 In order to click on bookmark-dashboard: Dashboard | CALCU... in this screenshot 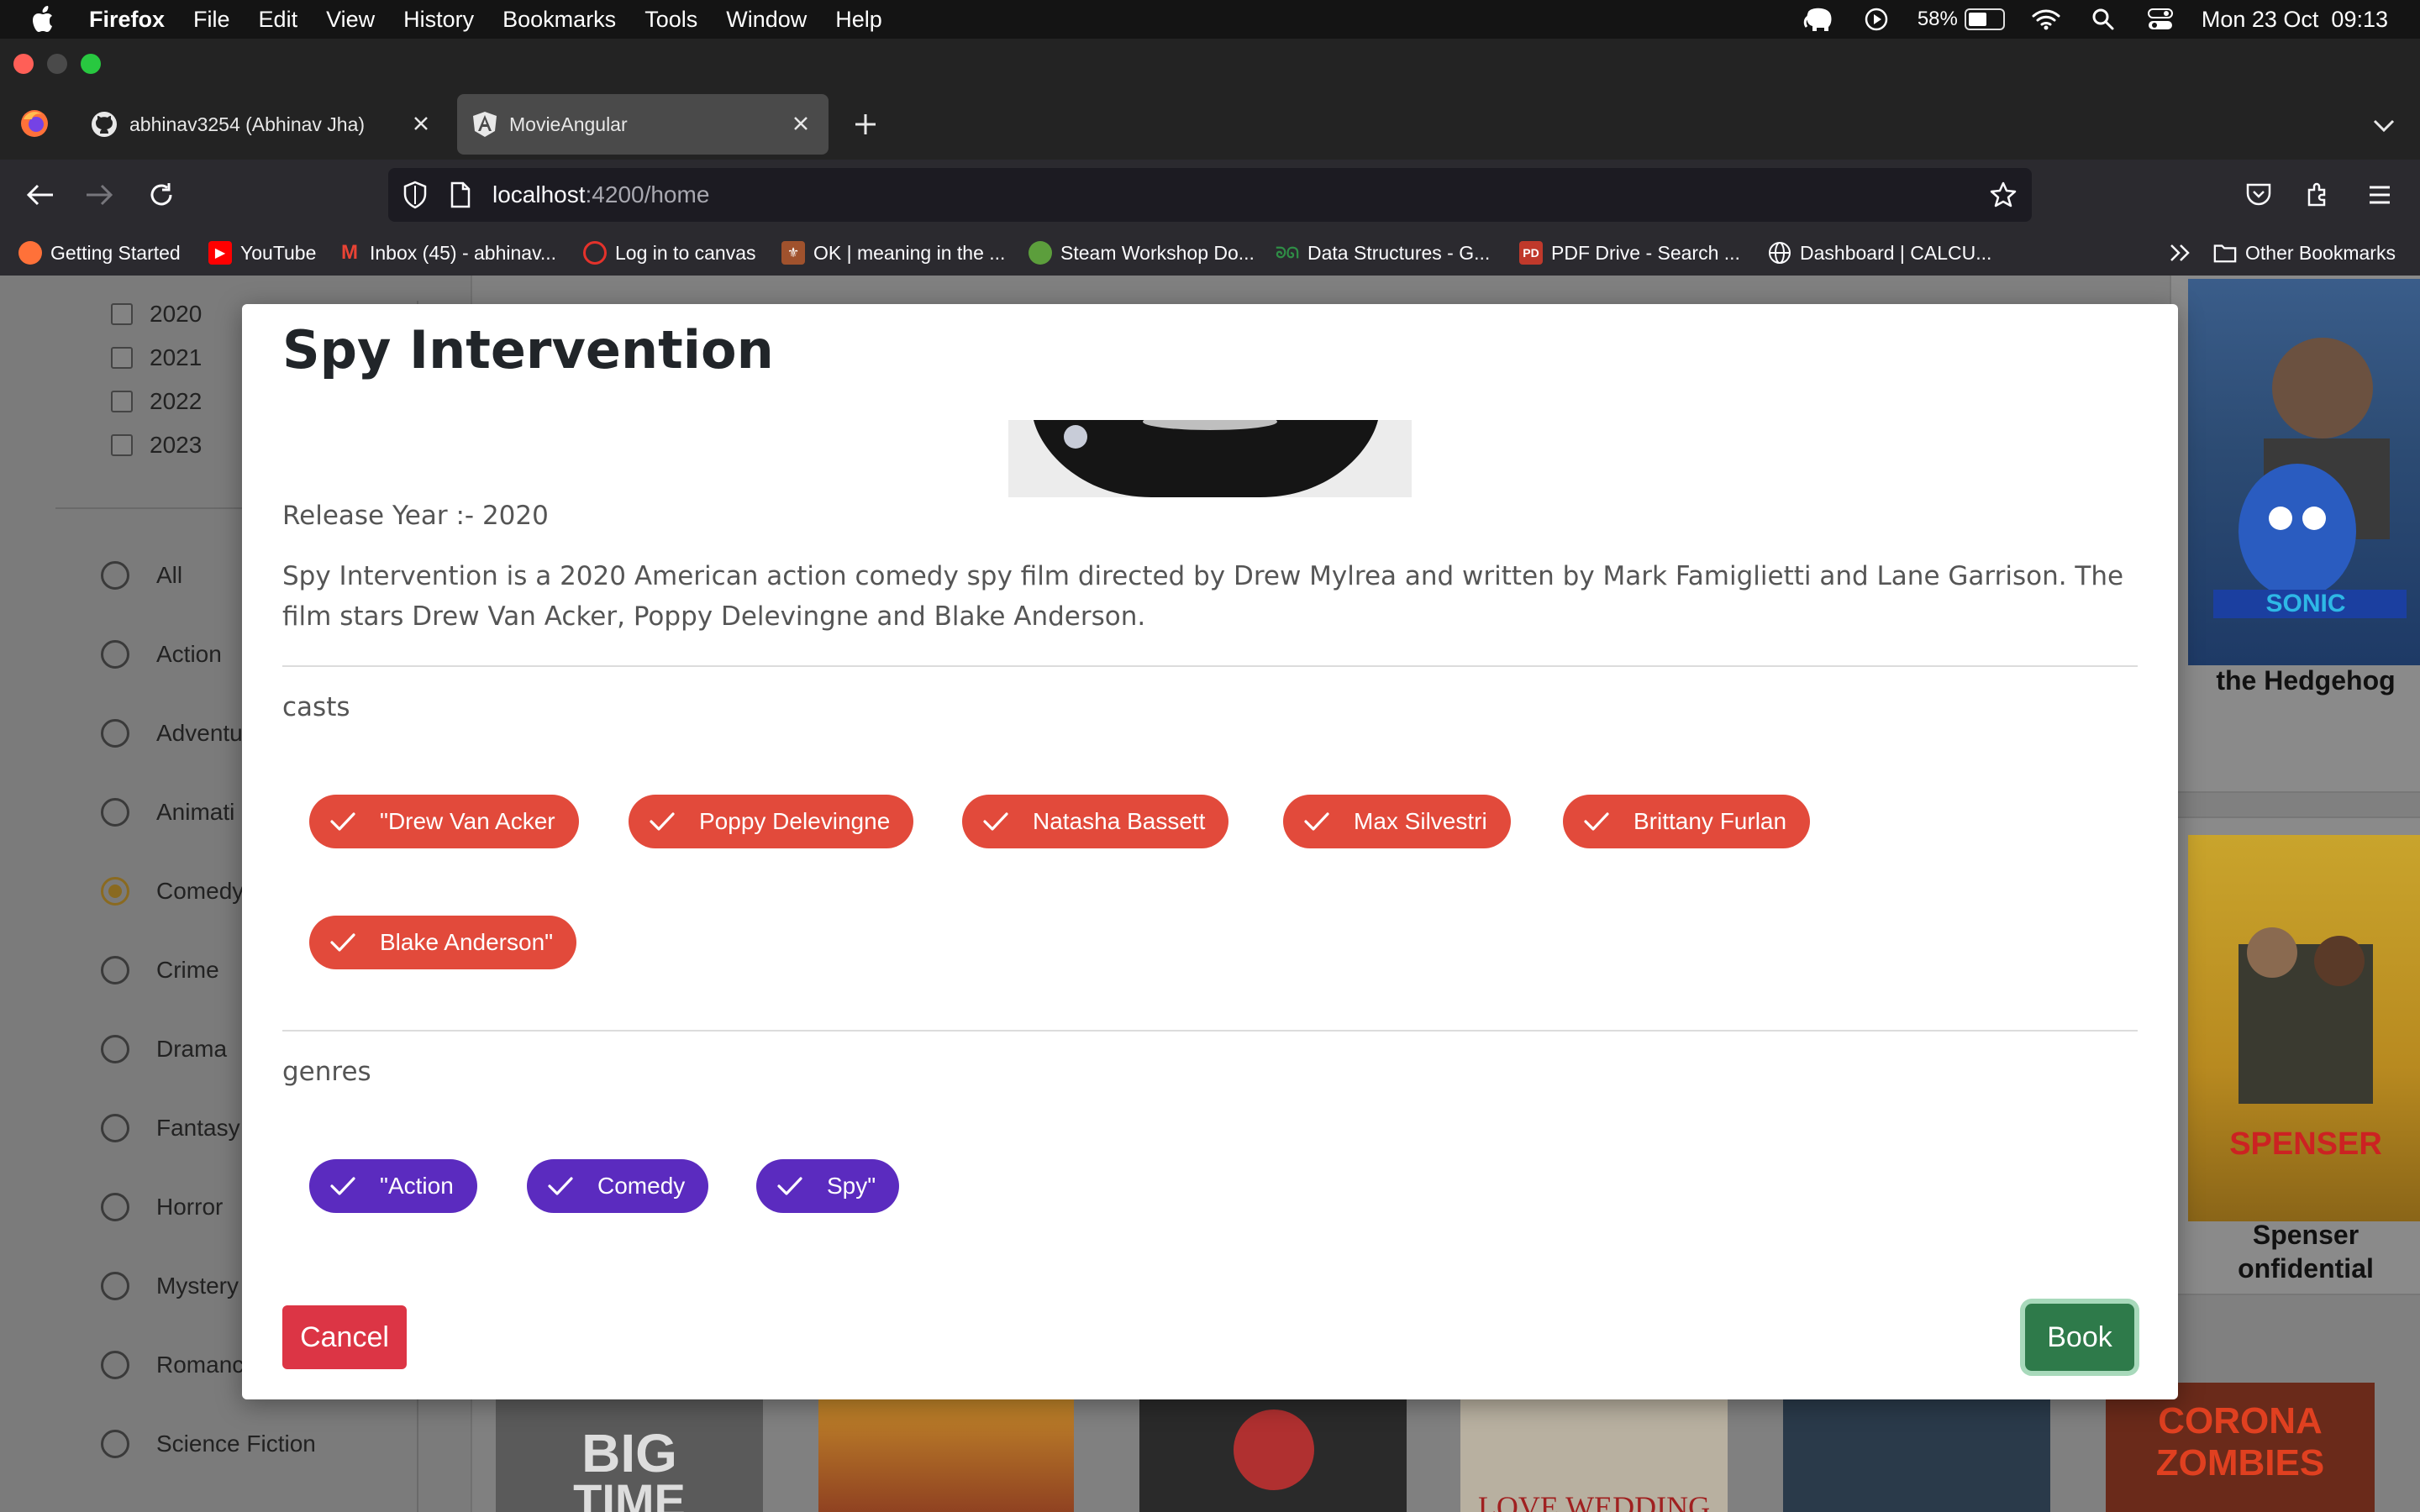, I will do `click(1879, 252)`.